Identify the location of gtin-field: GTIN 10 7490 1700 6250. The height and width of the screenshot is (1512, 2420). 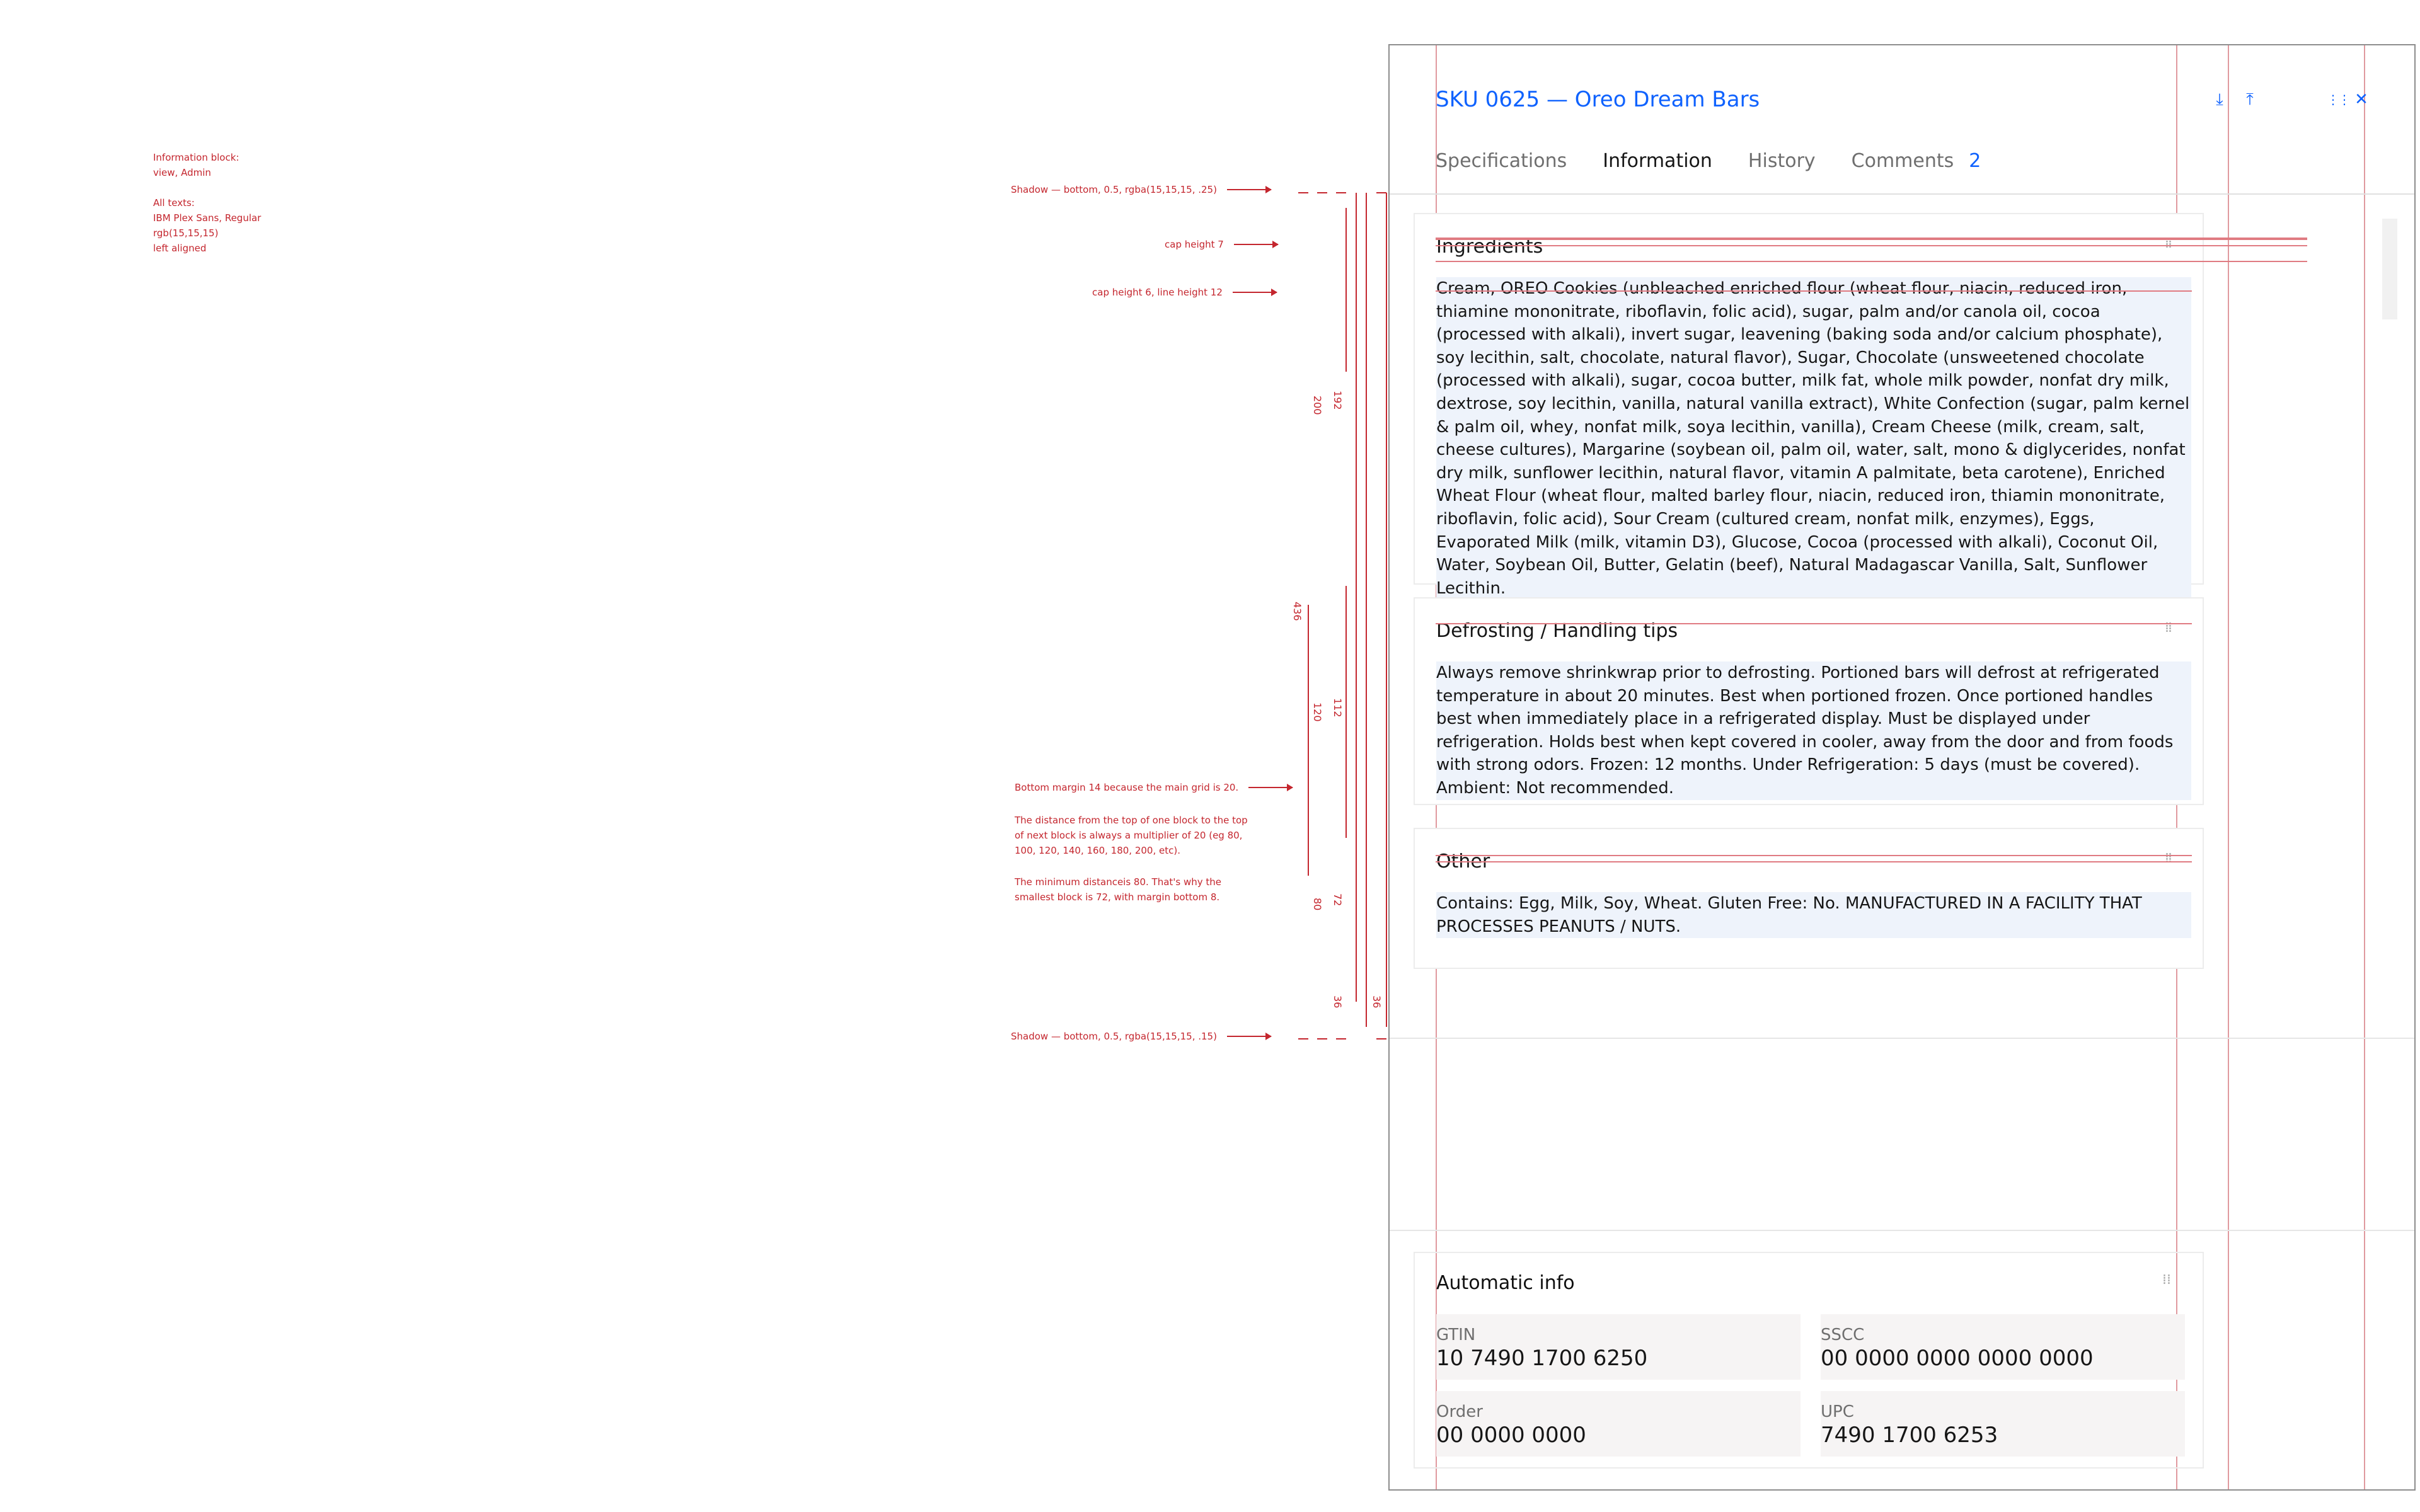
(1619, 1347).